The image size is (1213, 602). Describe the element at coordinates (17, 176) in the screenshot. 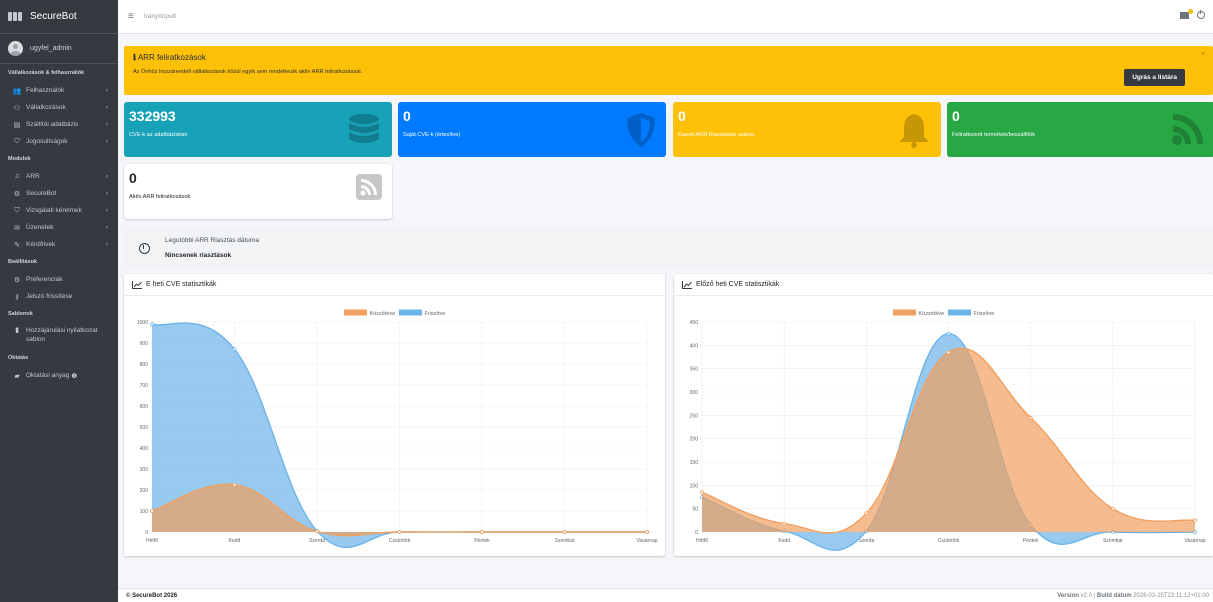

I see `bell-icon: ♫` at that location.